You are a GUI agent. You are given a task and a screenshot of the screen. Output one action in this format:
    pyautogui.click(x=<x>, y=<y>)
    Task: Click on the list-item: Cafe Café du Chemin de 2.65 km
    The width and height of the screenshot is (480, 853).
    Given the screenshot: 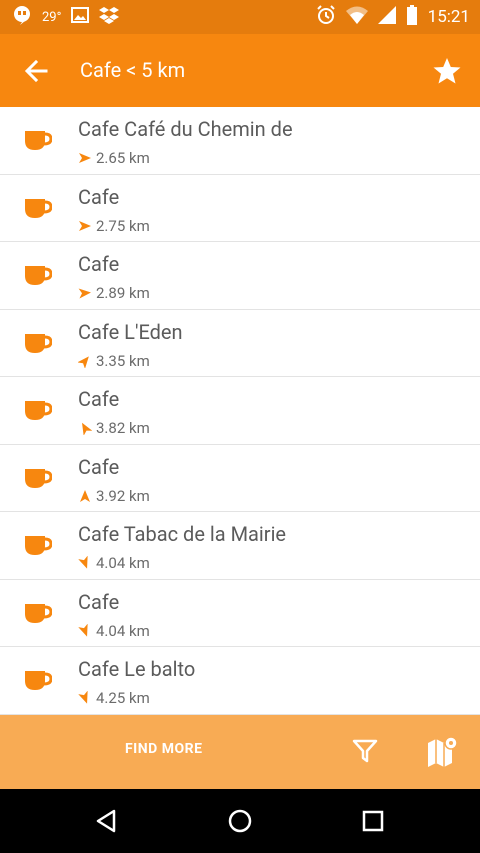 What is the action you would take?
    pyautogui.click(x=240, y=141)
    